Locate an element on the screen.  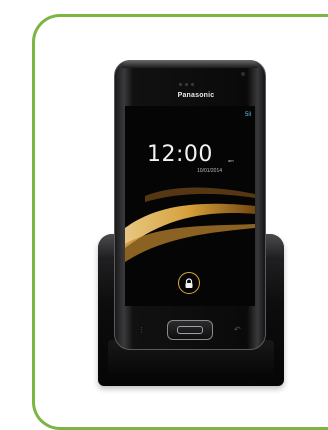
clock-time: 12:00 is located at coordinates (180, 154).